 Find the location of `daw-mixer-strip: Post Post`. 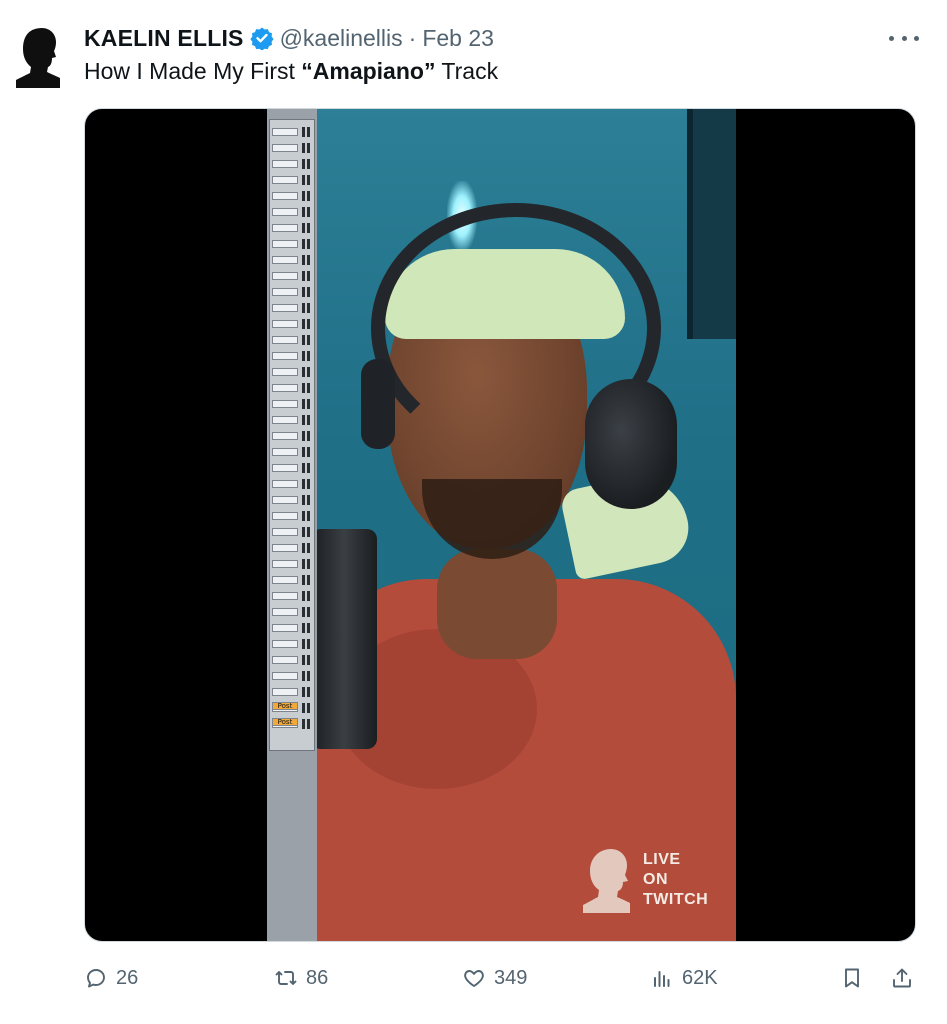

daw-mixer-strip: Post Post is located at coordinates (292, 435).